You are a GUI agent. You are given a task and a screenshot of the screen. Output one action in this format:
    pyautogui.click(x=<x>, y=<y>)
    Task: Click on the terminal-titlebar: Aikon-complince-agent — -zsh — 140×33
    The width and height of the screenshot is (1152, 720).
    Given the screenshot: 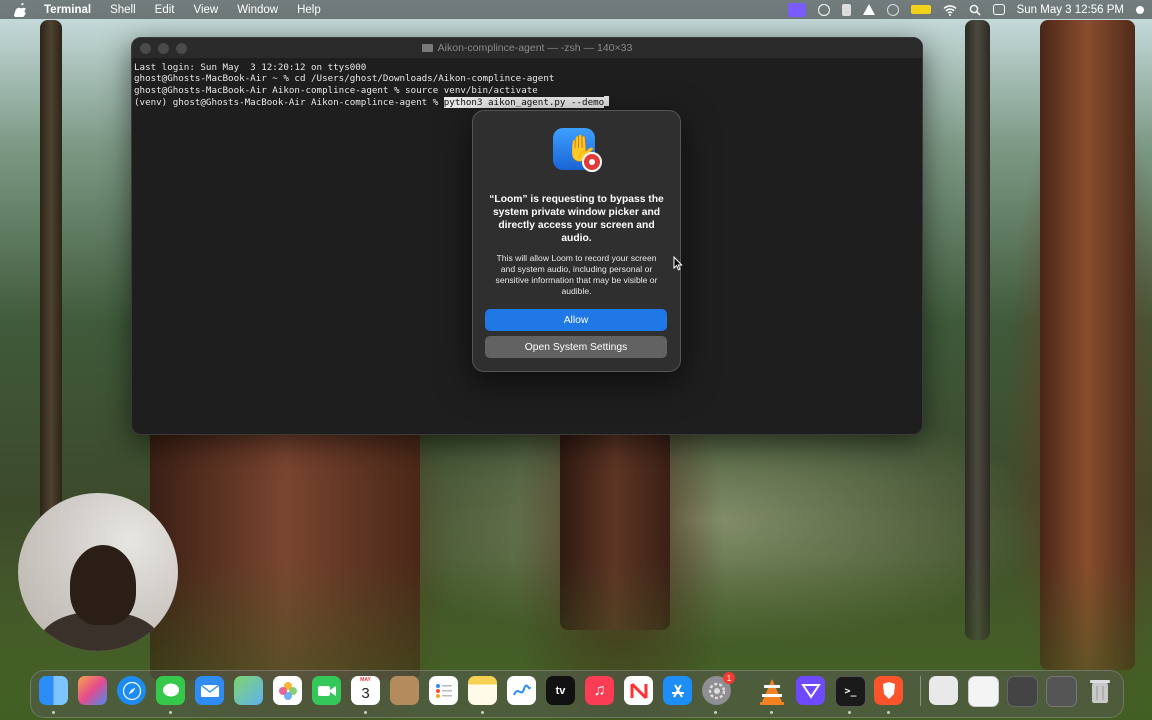 What is the action you would take?
    pyautogui.click(x=527, y=48)
    